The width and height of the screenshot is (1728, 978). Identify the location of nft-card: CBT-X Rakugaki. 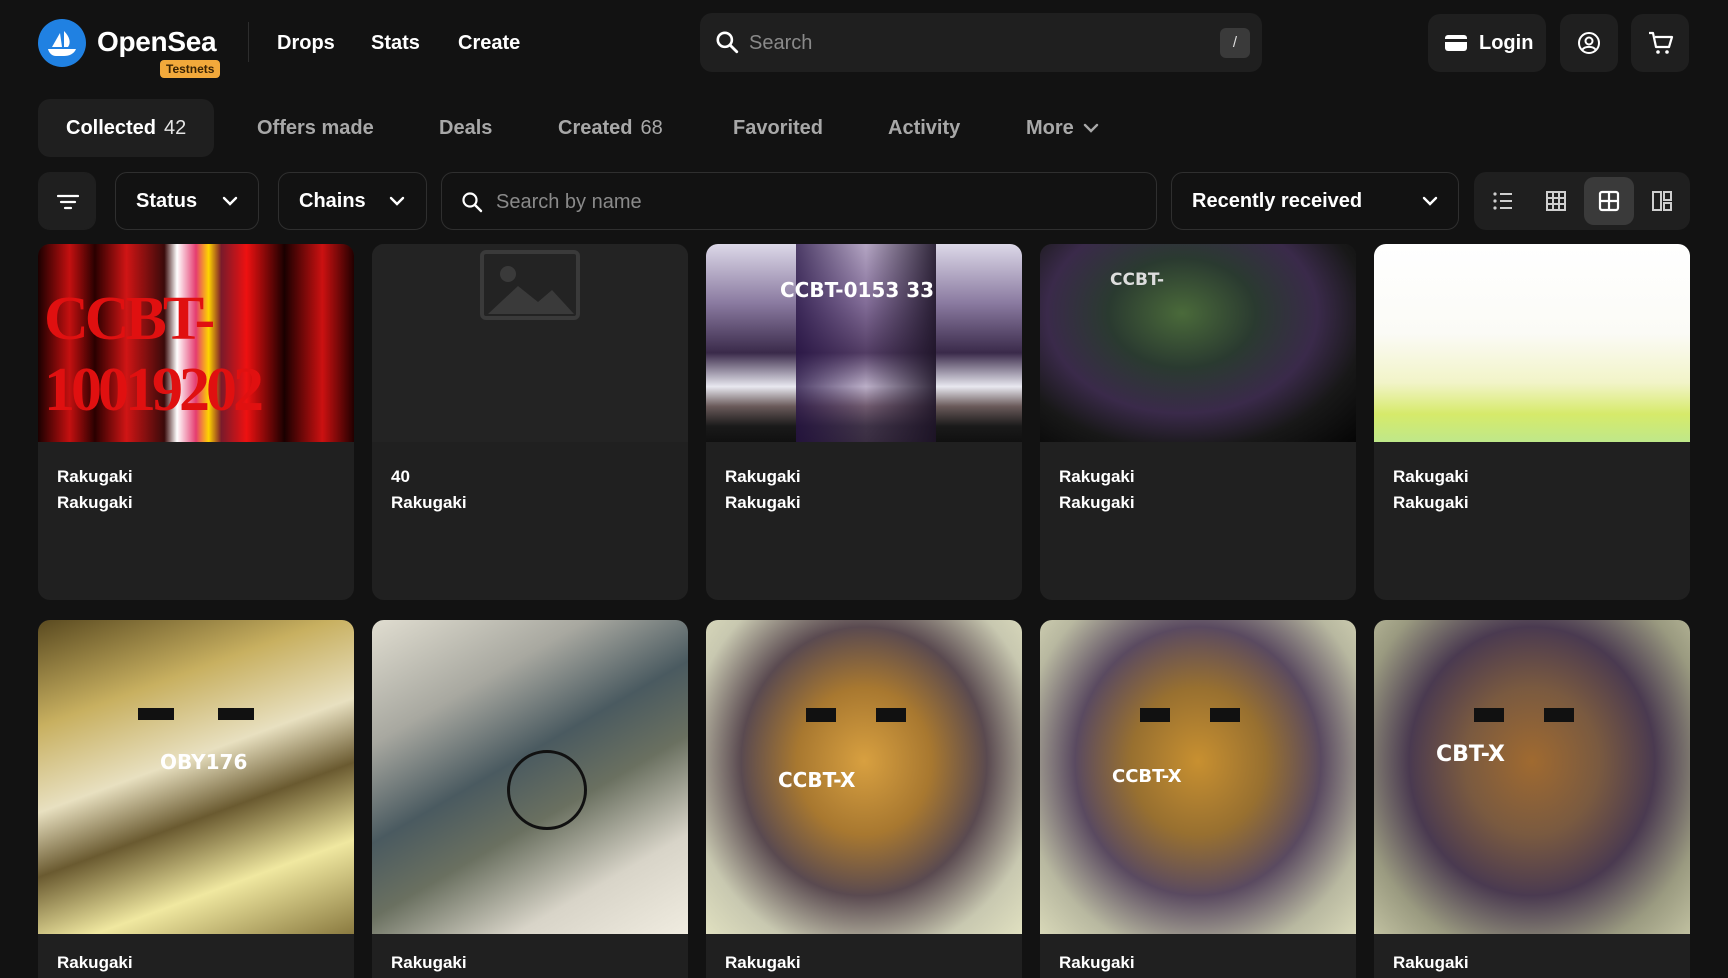
(1532, 799).